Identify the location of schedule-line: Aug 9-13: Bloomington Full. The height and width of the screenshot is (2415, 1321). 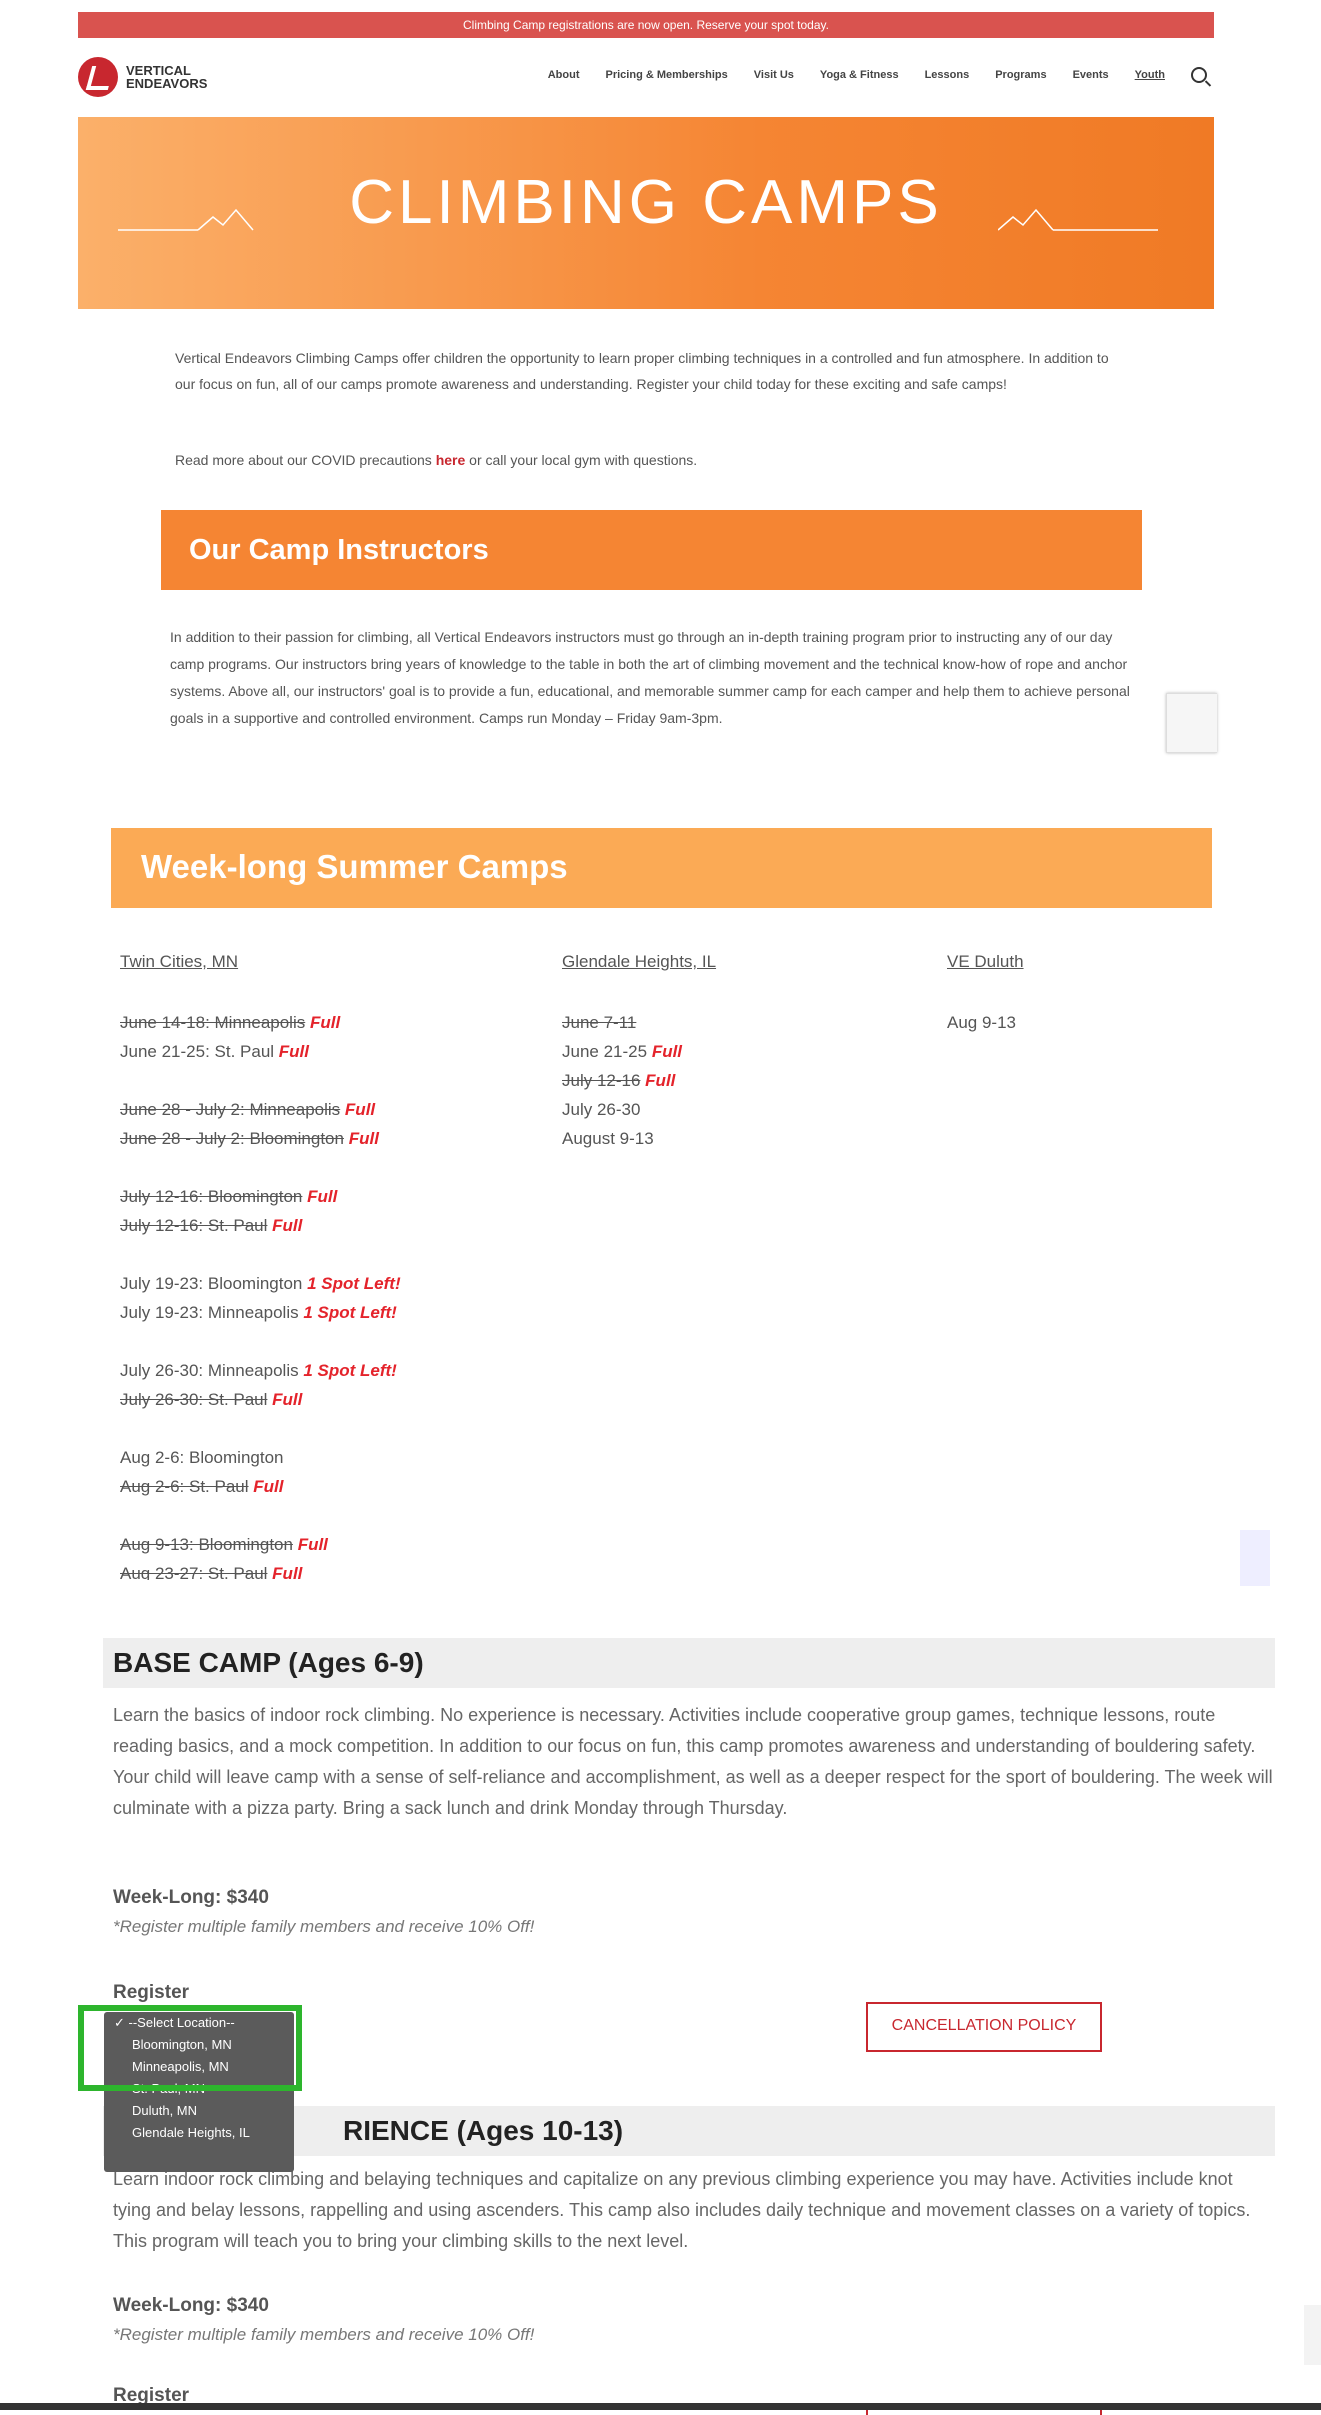
(330, 1544).